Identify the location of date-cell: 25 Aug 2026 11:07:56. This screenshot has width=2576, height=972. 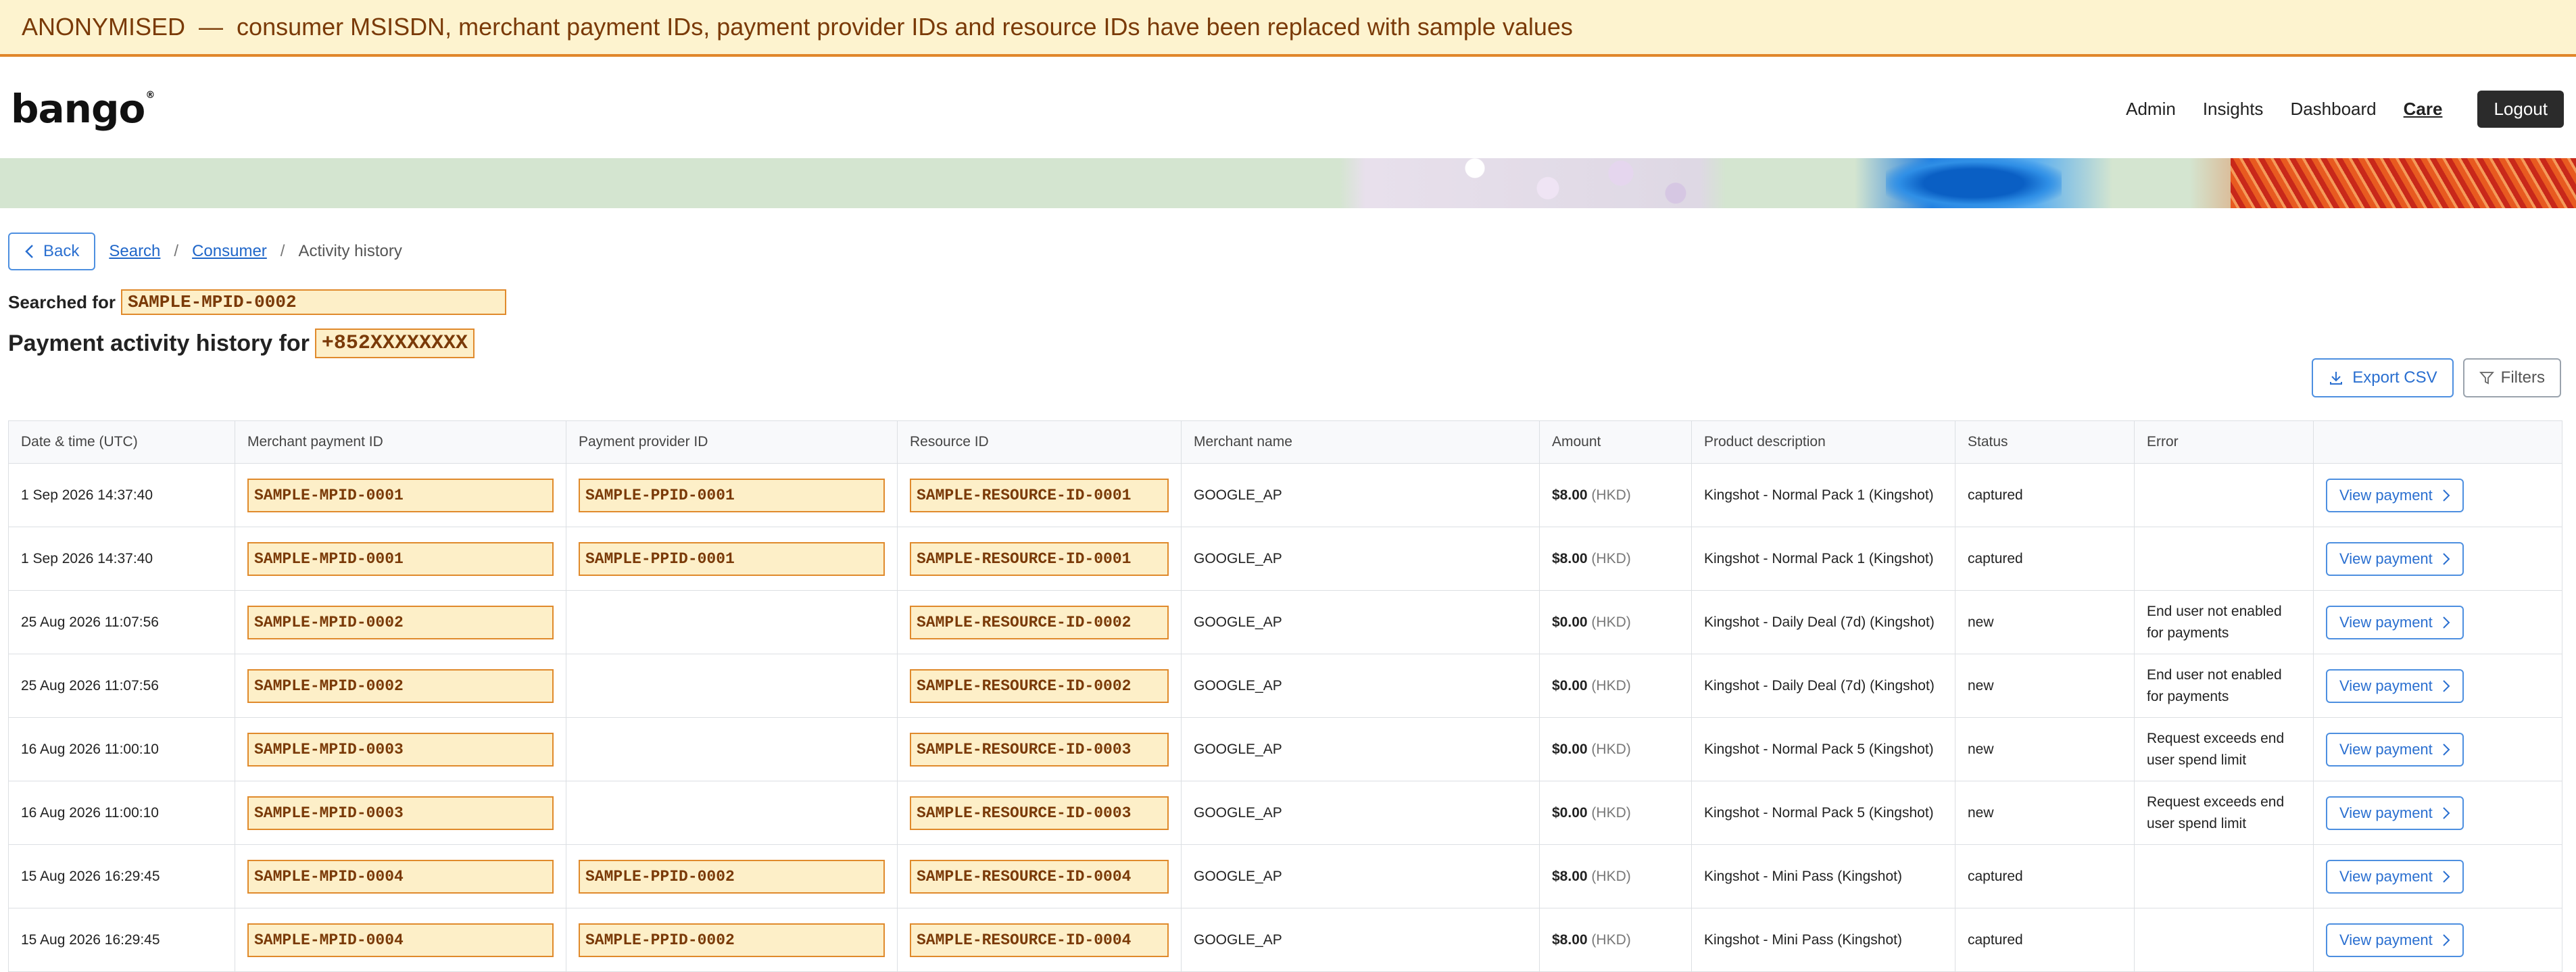
(121, 686).